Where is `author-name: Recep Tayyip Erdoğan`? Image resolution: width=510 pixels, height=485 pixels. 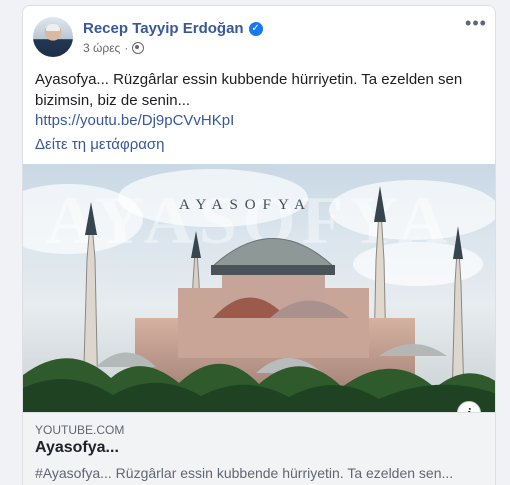 author-name: Recep Tayyip Erdoğan is located at coordinates (163, 28).